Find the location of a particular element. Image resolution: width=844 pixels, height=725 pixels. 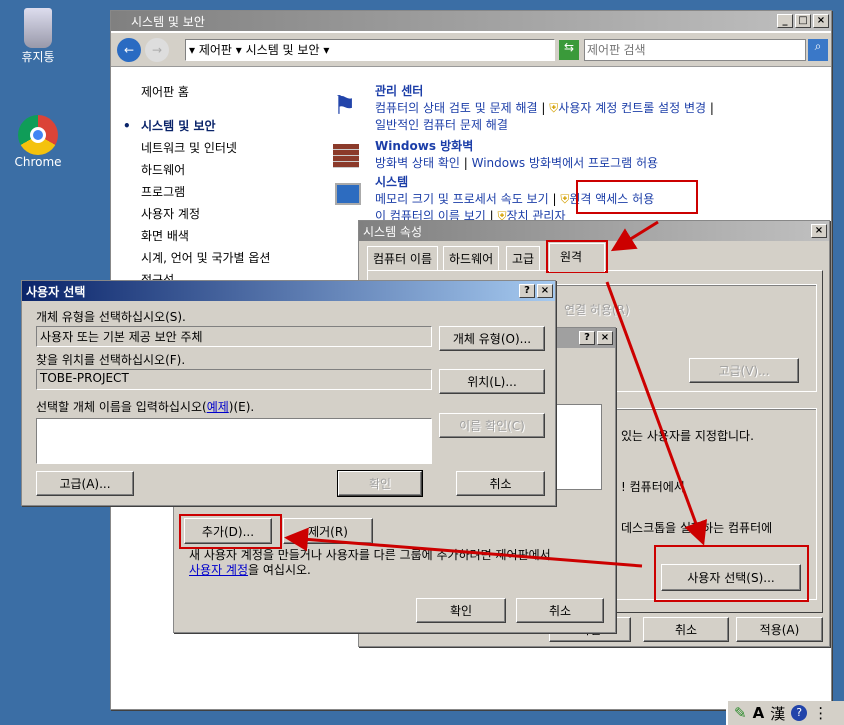

language-bar: ✎ A 漢 ? ⋮ is located at coordinates (785, 713).